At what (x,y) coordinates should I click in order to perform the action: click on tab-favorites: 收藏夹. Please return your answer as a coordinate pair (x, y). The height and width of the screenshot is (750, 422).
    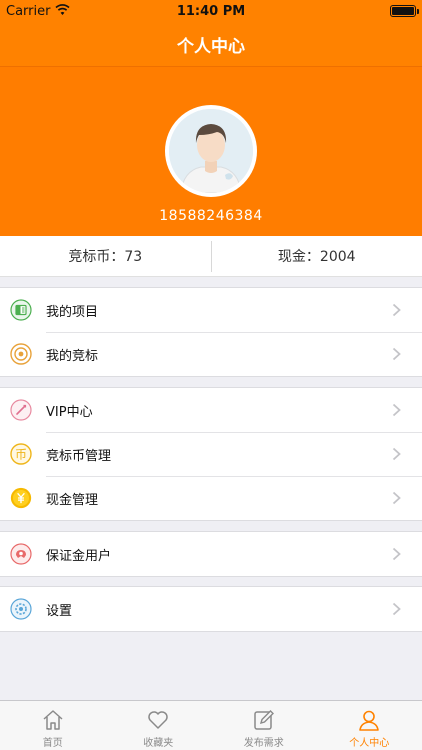
    Looking at the image, I should click on (159, 725).